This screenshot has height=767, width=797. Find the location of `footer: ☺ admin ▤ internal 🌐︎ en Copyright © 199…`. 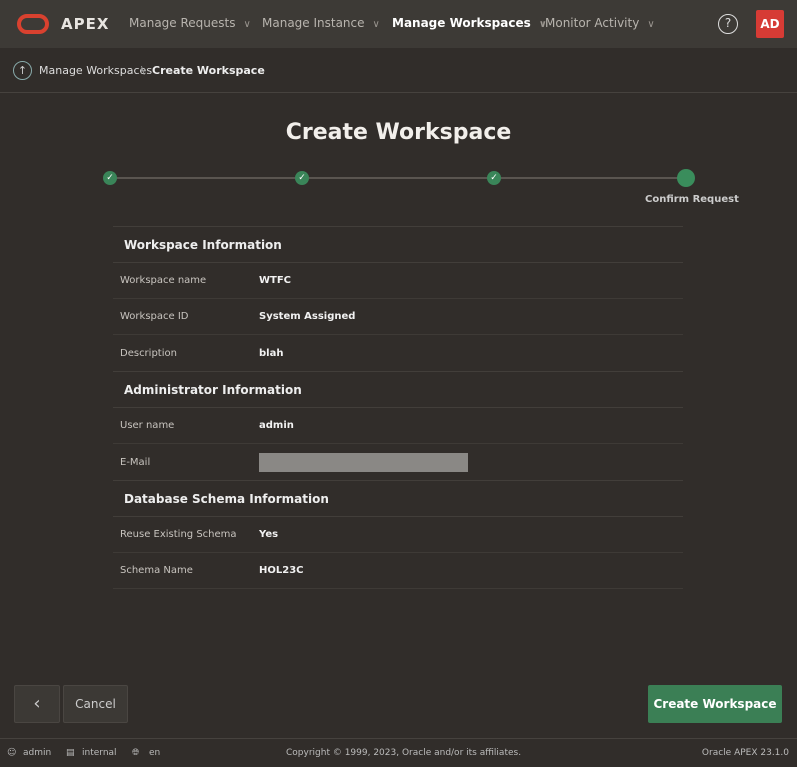

footer: ☺ admin ▤ internal 🌐︎ en Copyright © 199… is located at coordinates (398, 752).